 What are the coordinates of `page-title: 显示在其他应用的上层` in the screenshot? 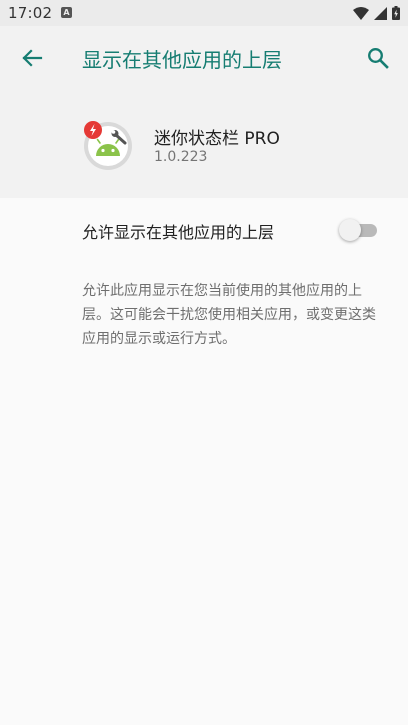 It's located at (182, 60).